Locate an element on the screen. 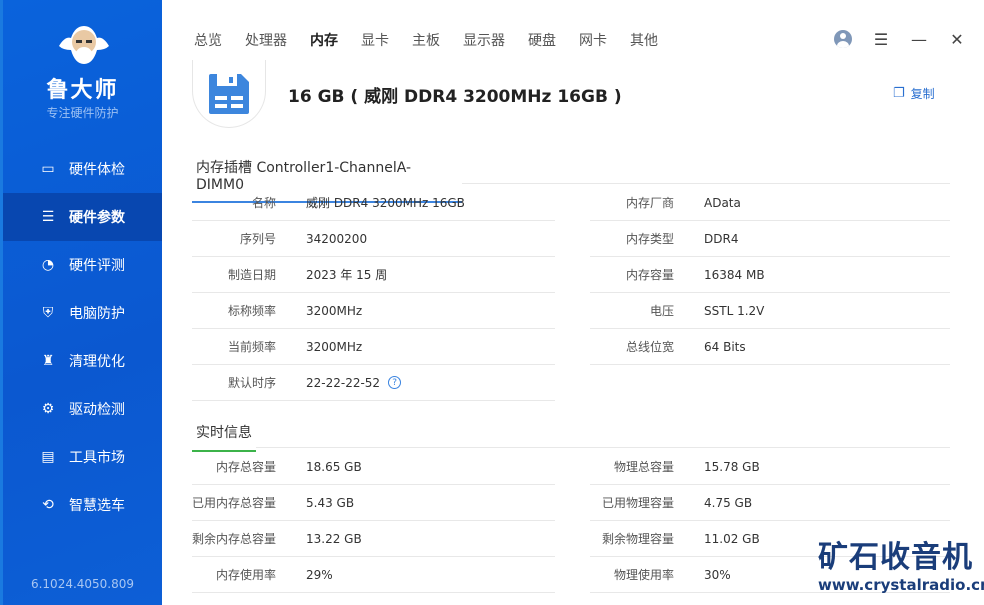 This screenshot has width=984, height=605. gauge-icon: ◔ is located at coordinates (48, 265).